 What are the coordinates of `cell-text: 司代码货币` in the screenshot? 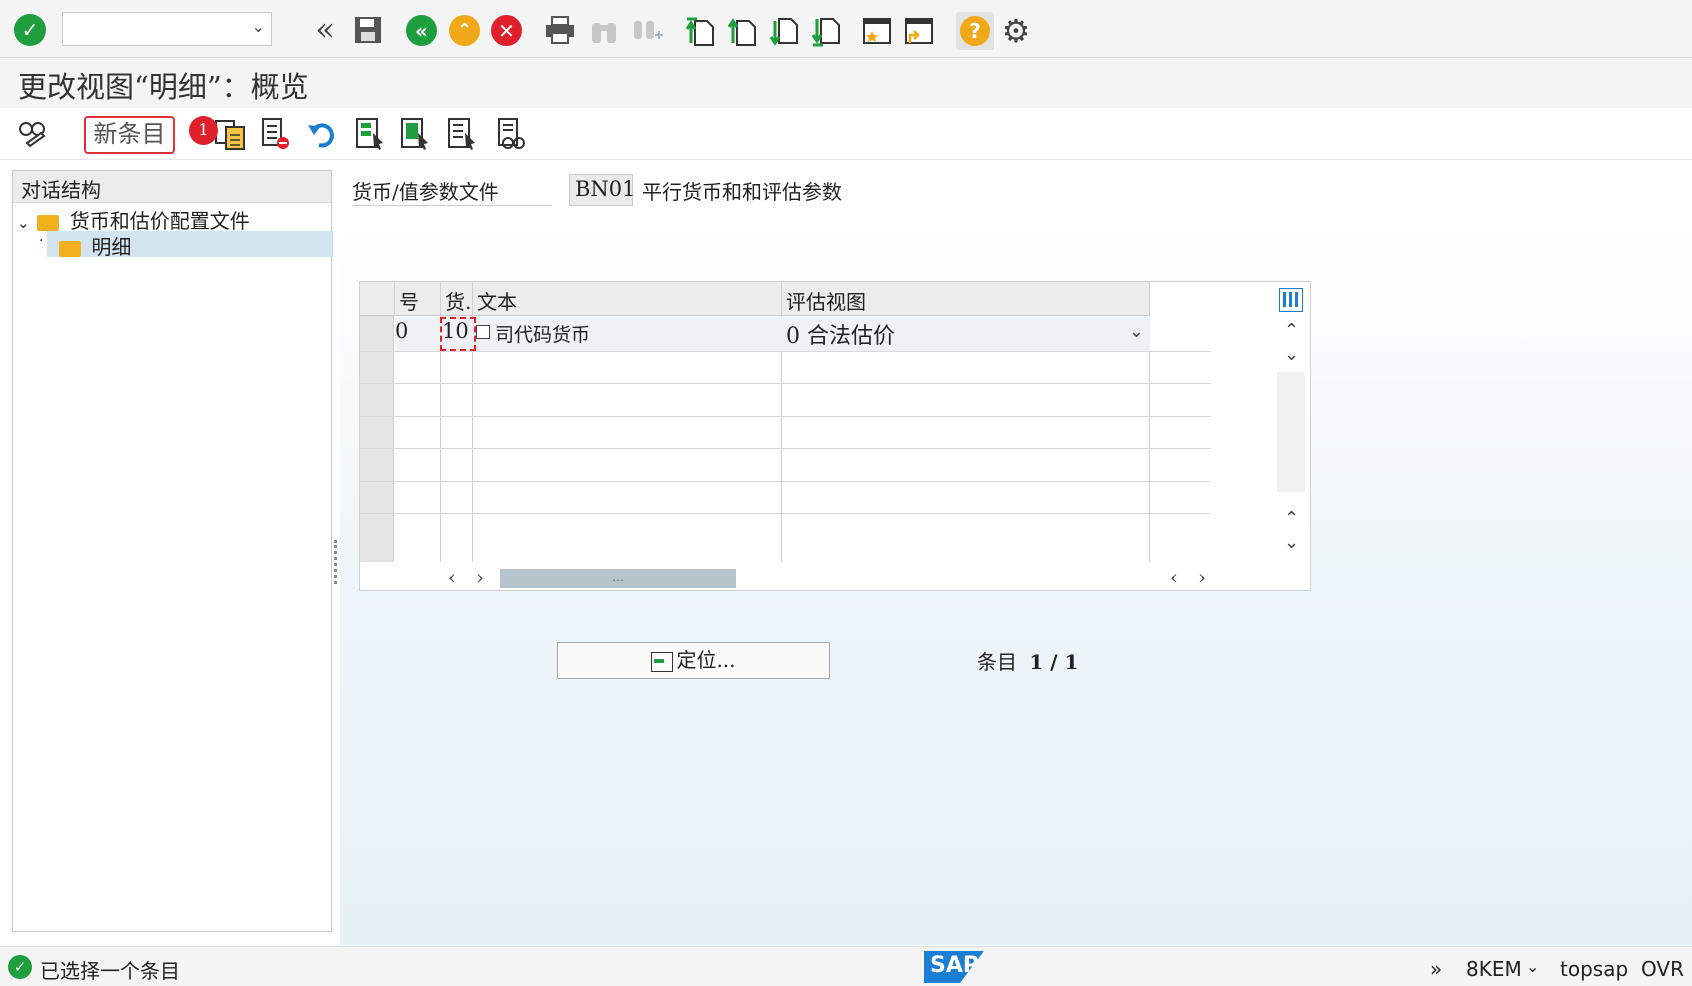 It's located at (543, 335).